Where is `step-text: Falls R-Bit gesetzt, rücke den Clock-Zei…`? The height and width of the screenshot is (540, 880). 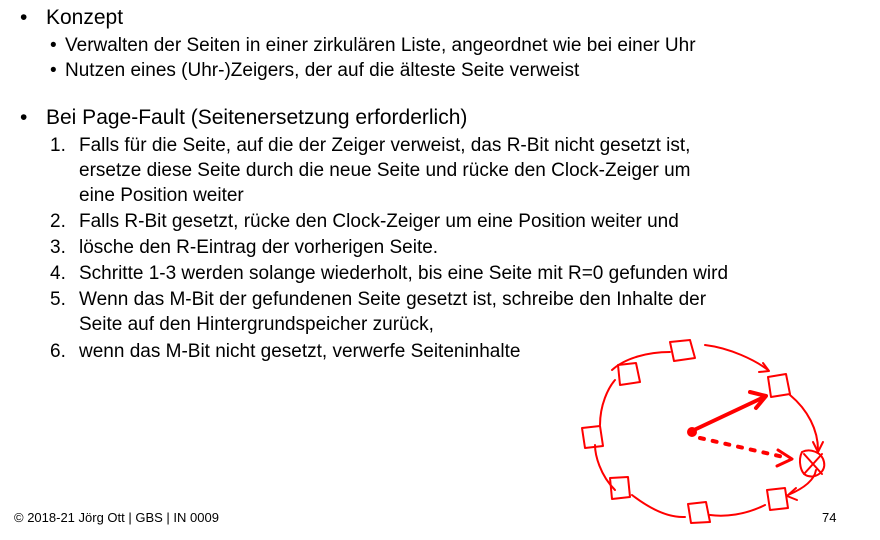 step-text: Falls R-Bit gesetzt, rücke den Clock-Zei… is located at coordinates (379, 221).